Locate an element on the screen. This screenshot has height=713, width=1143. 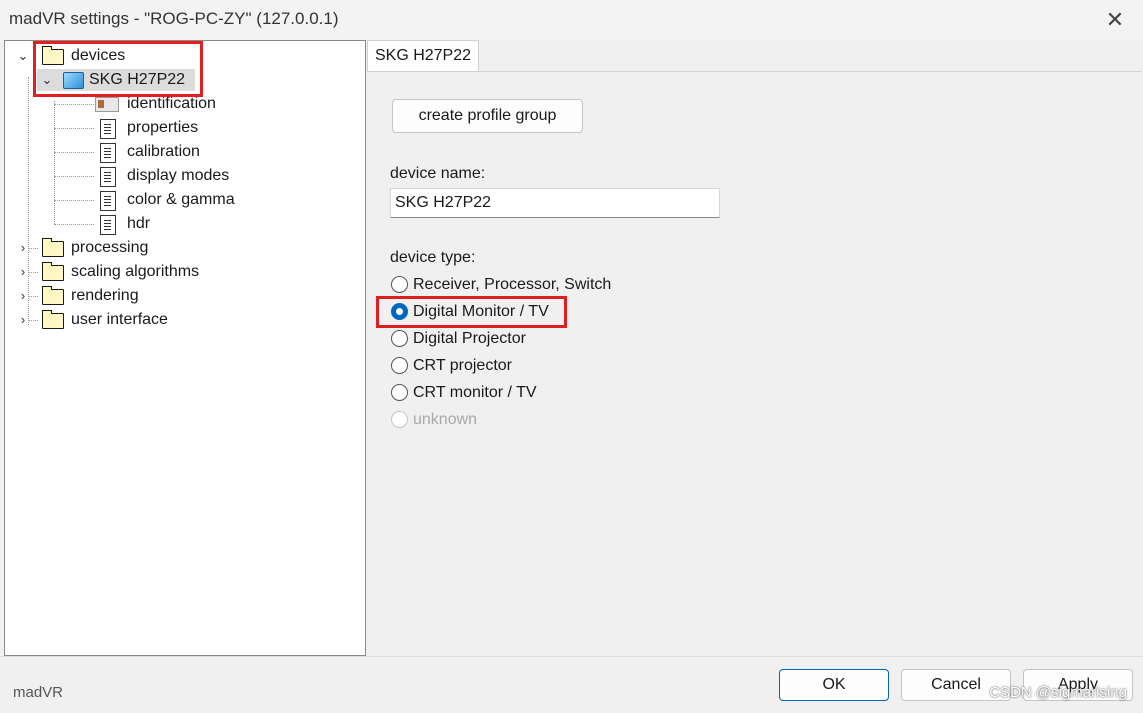
brand-label: madVR is located at coordinates (38, 692).